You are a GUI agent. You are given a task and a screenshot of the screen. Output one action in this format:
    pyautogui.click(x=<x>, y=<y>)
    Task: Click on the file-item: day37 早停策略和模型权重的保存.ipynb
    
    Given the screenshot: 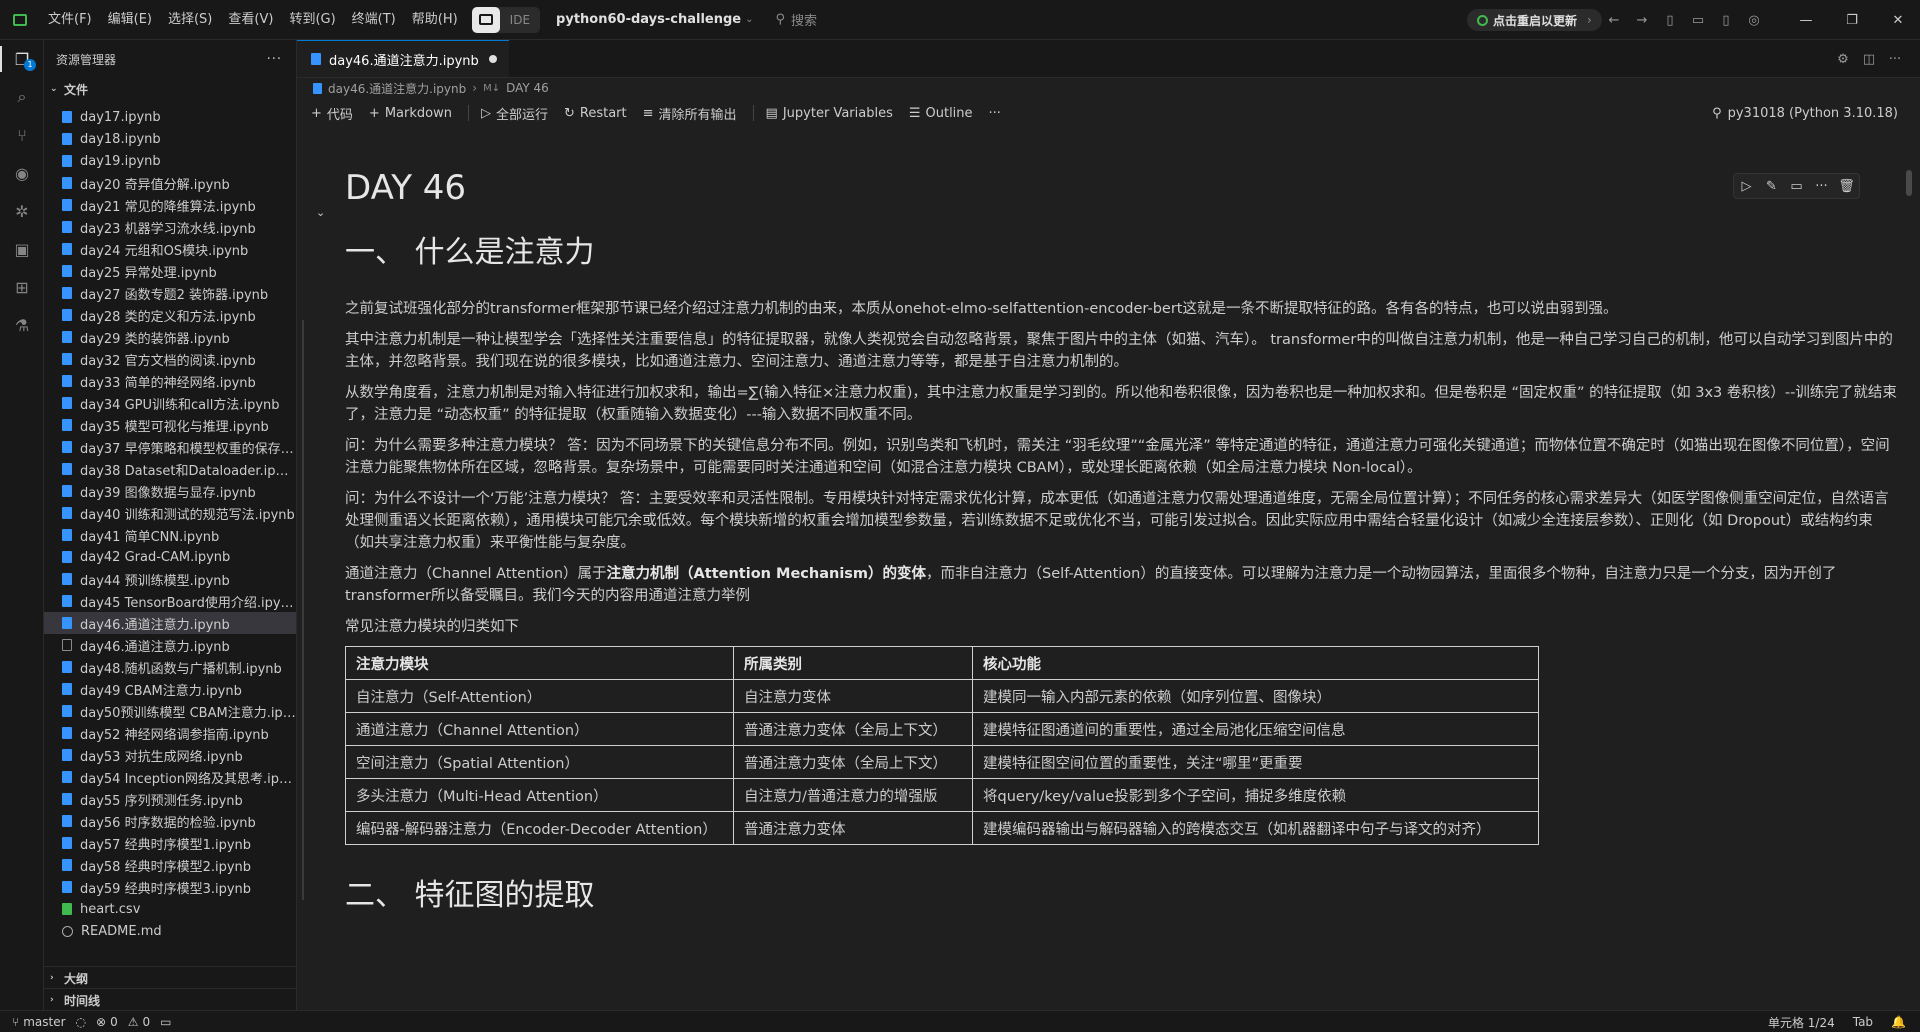 What is the action you would take?
    pyautogui.click(x=170, y=447)
    